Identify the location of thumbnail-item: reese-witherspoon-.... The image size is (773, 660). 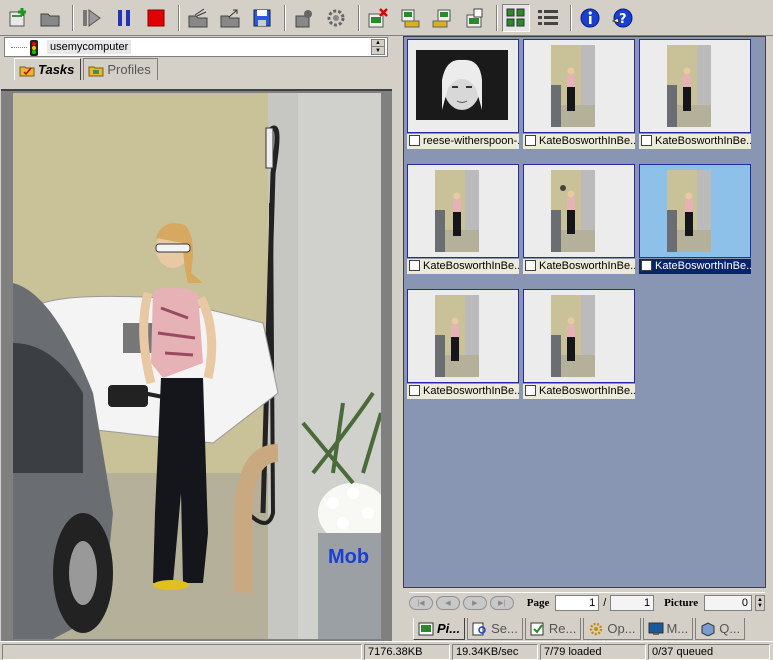
(462, 93).